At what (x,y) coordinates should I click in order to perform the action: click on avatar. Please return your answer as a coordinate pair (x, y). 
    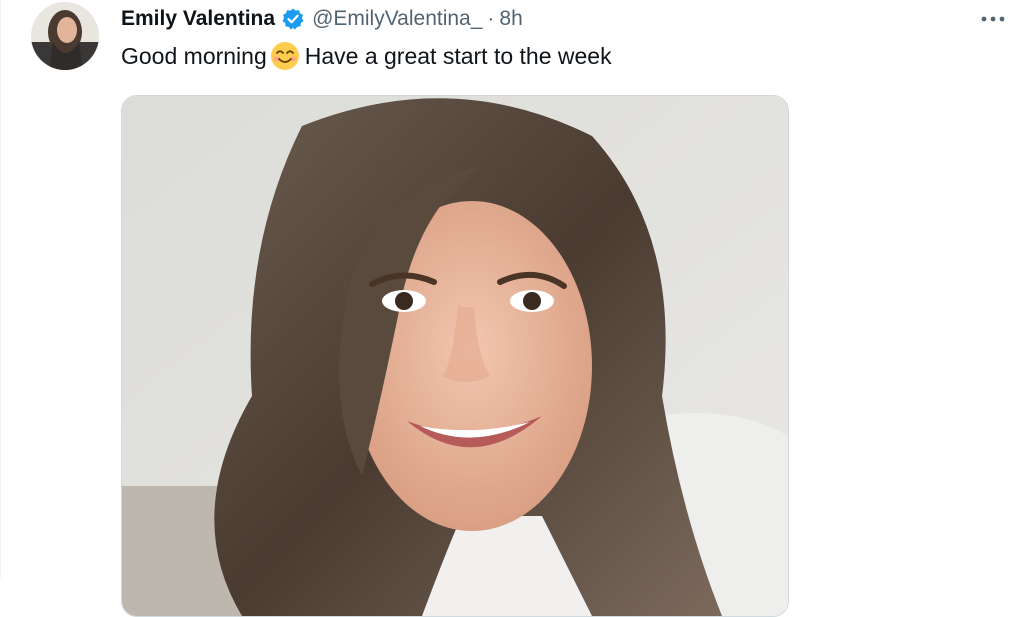
    Looking at the image, I should click on (65, 36).